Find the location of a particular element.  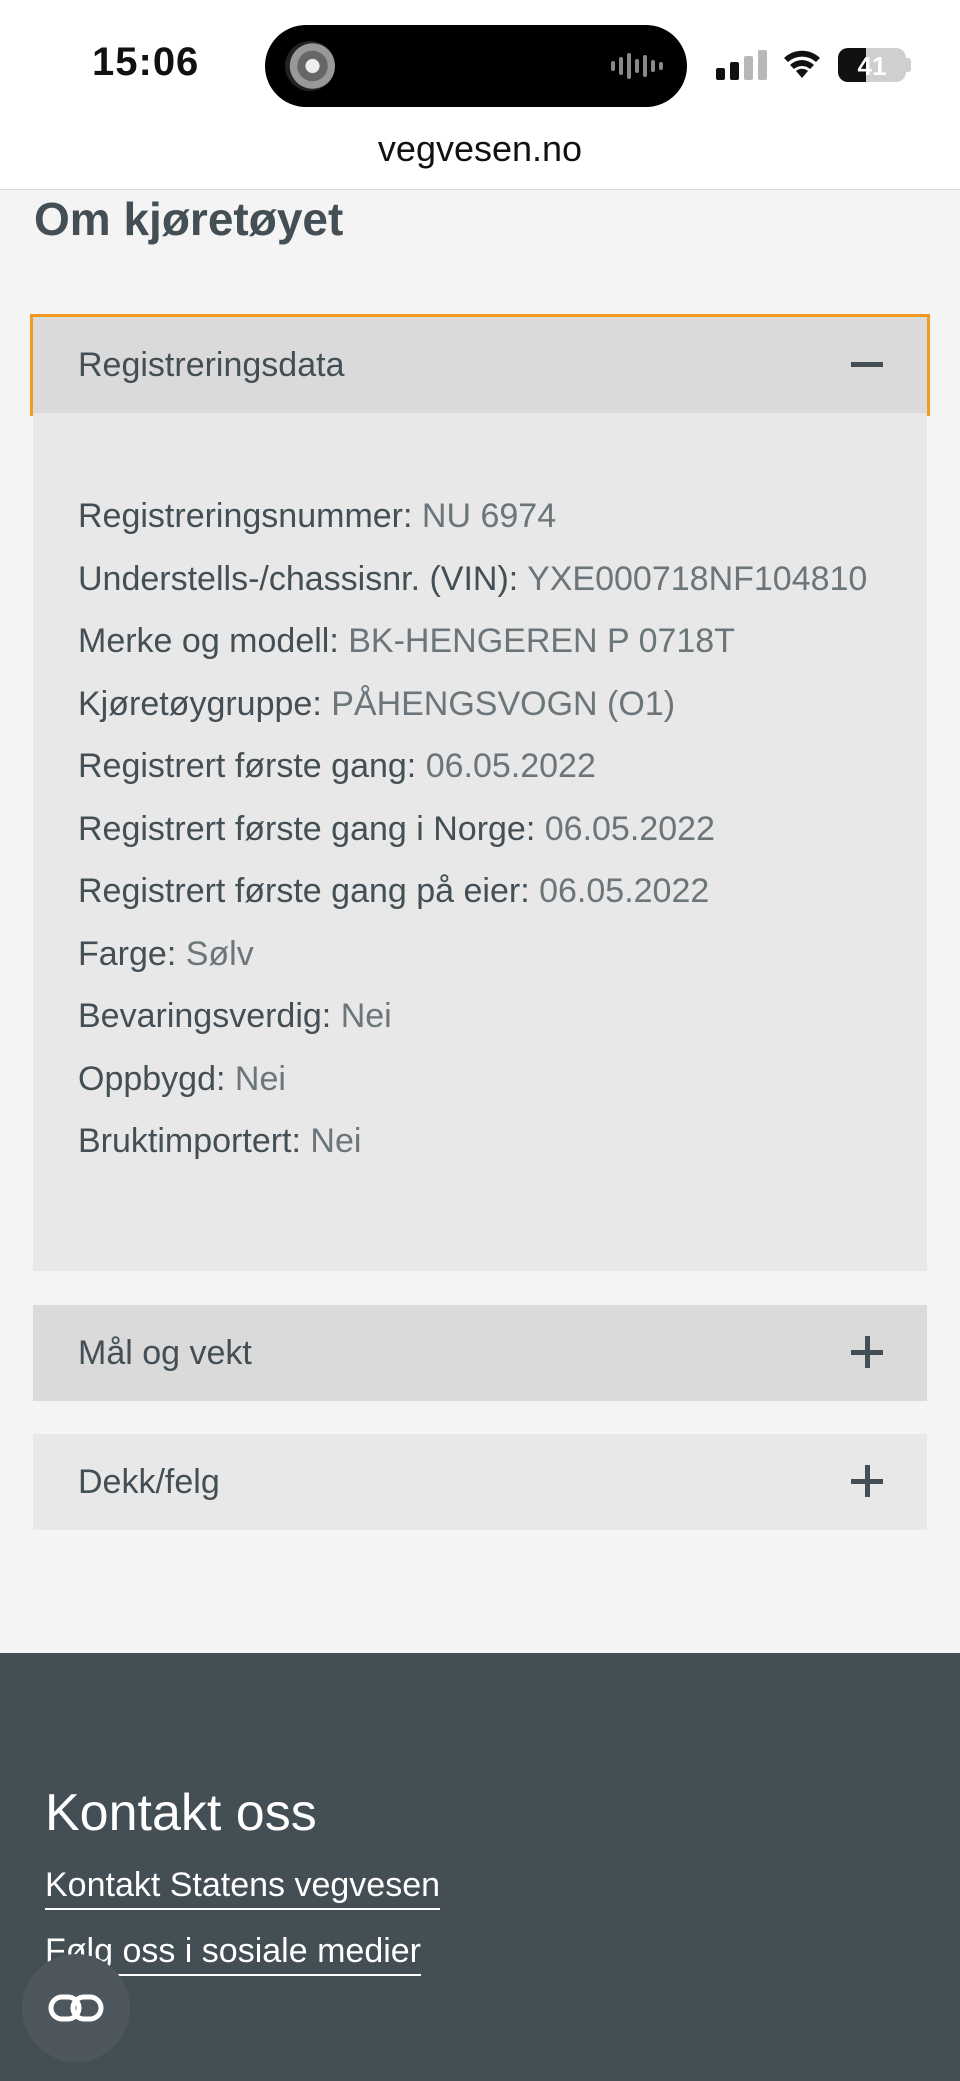

status-bar: 15:06 41 is located at coordinates (480, 62).